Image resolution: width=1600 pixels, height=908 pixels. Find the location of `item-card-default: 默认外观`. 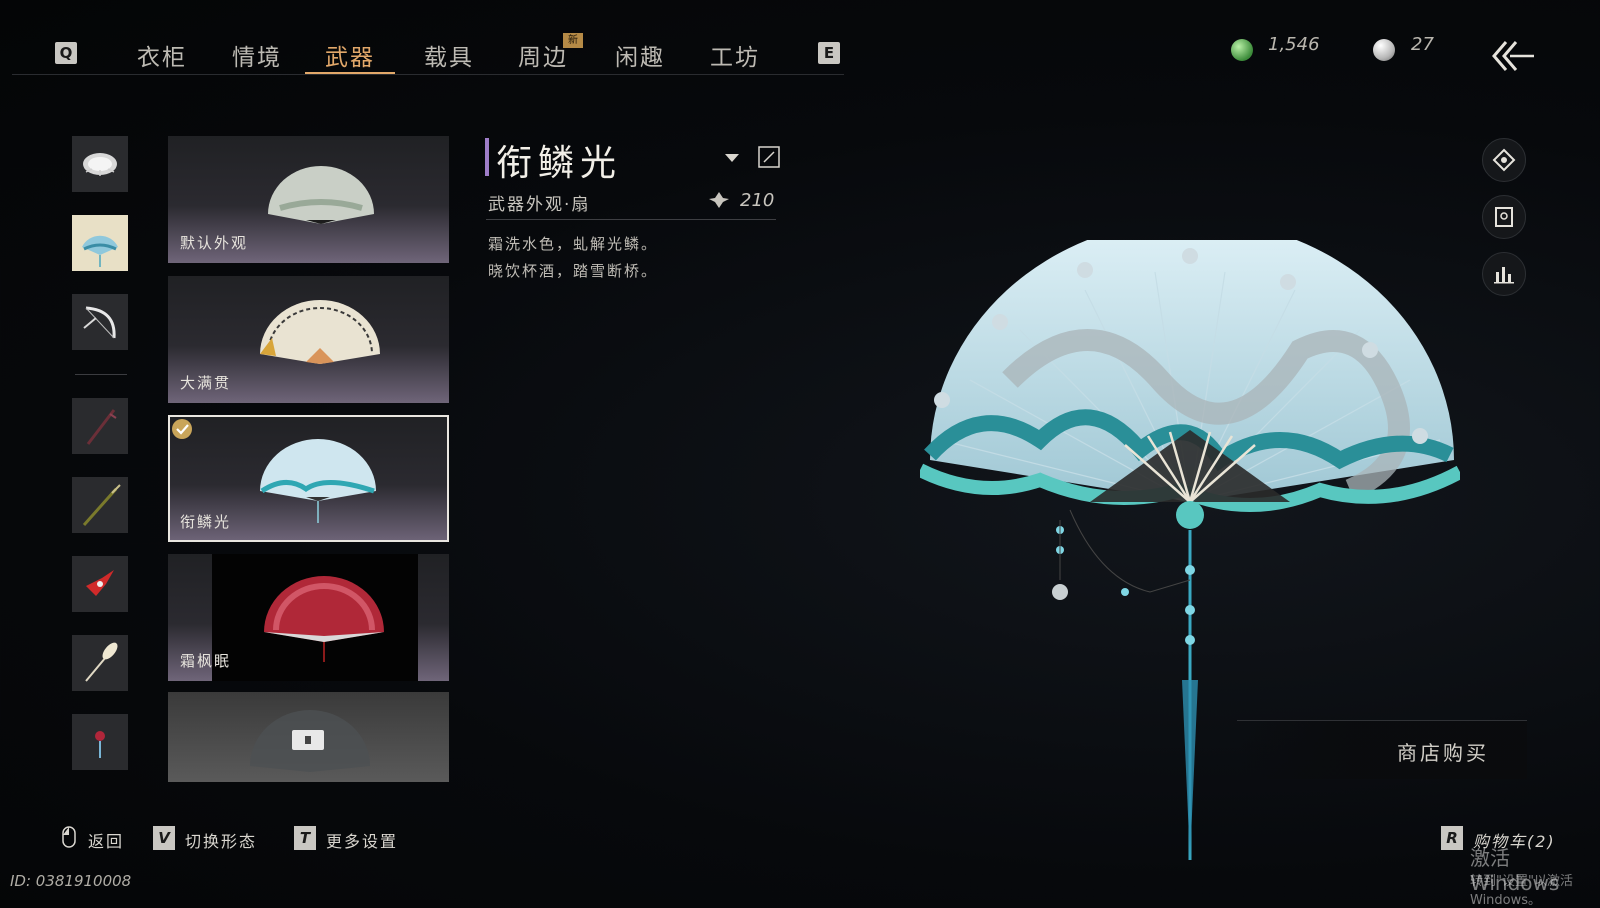

item-card-default: 默认外观 is located at coordinates (308, 199).